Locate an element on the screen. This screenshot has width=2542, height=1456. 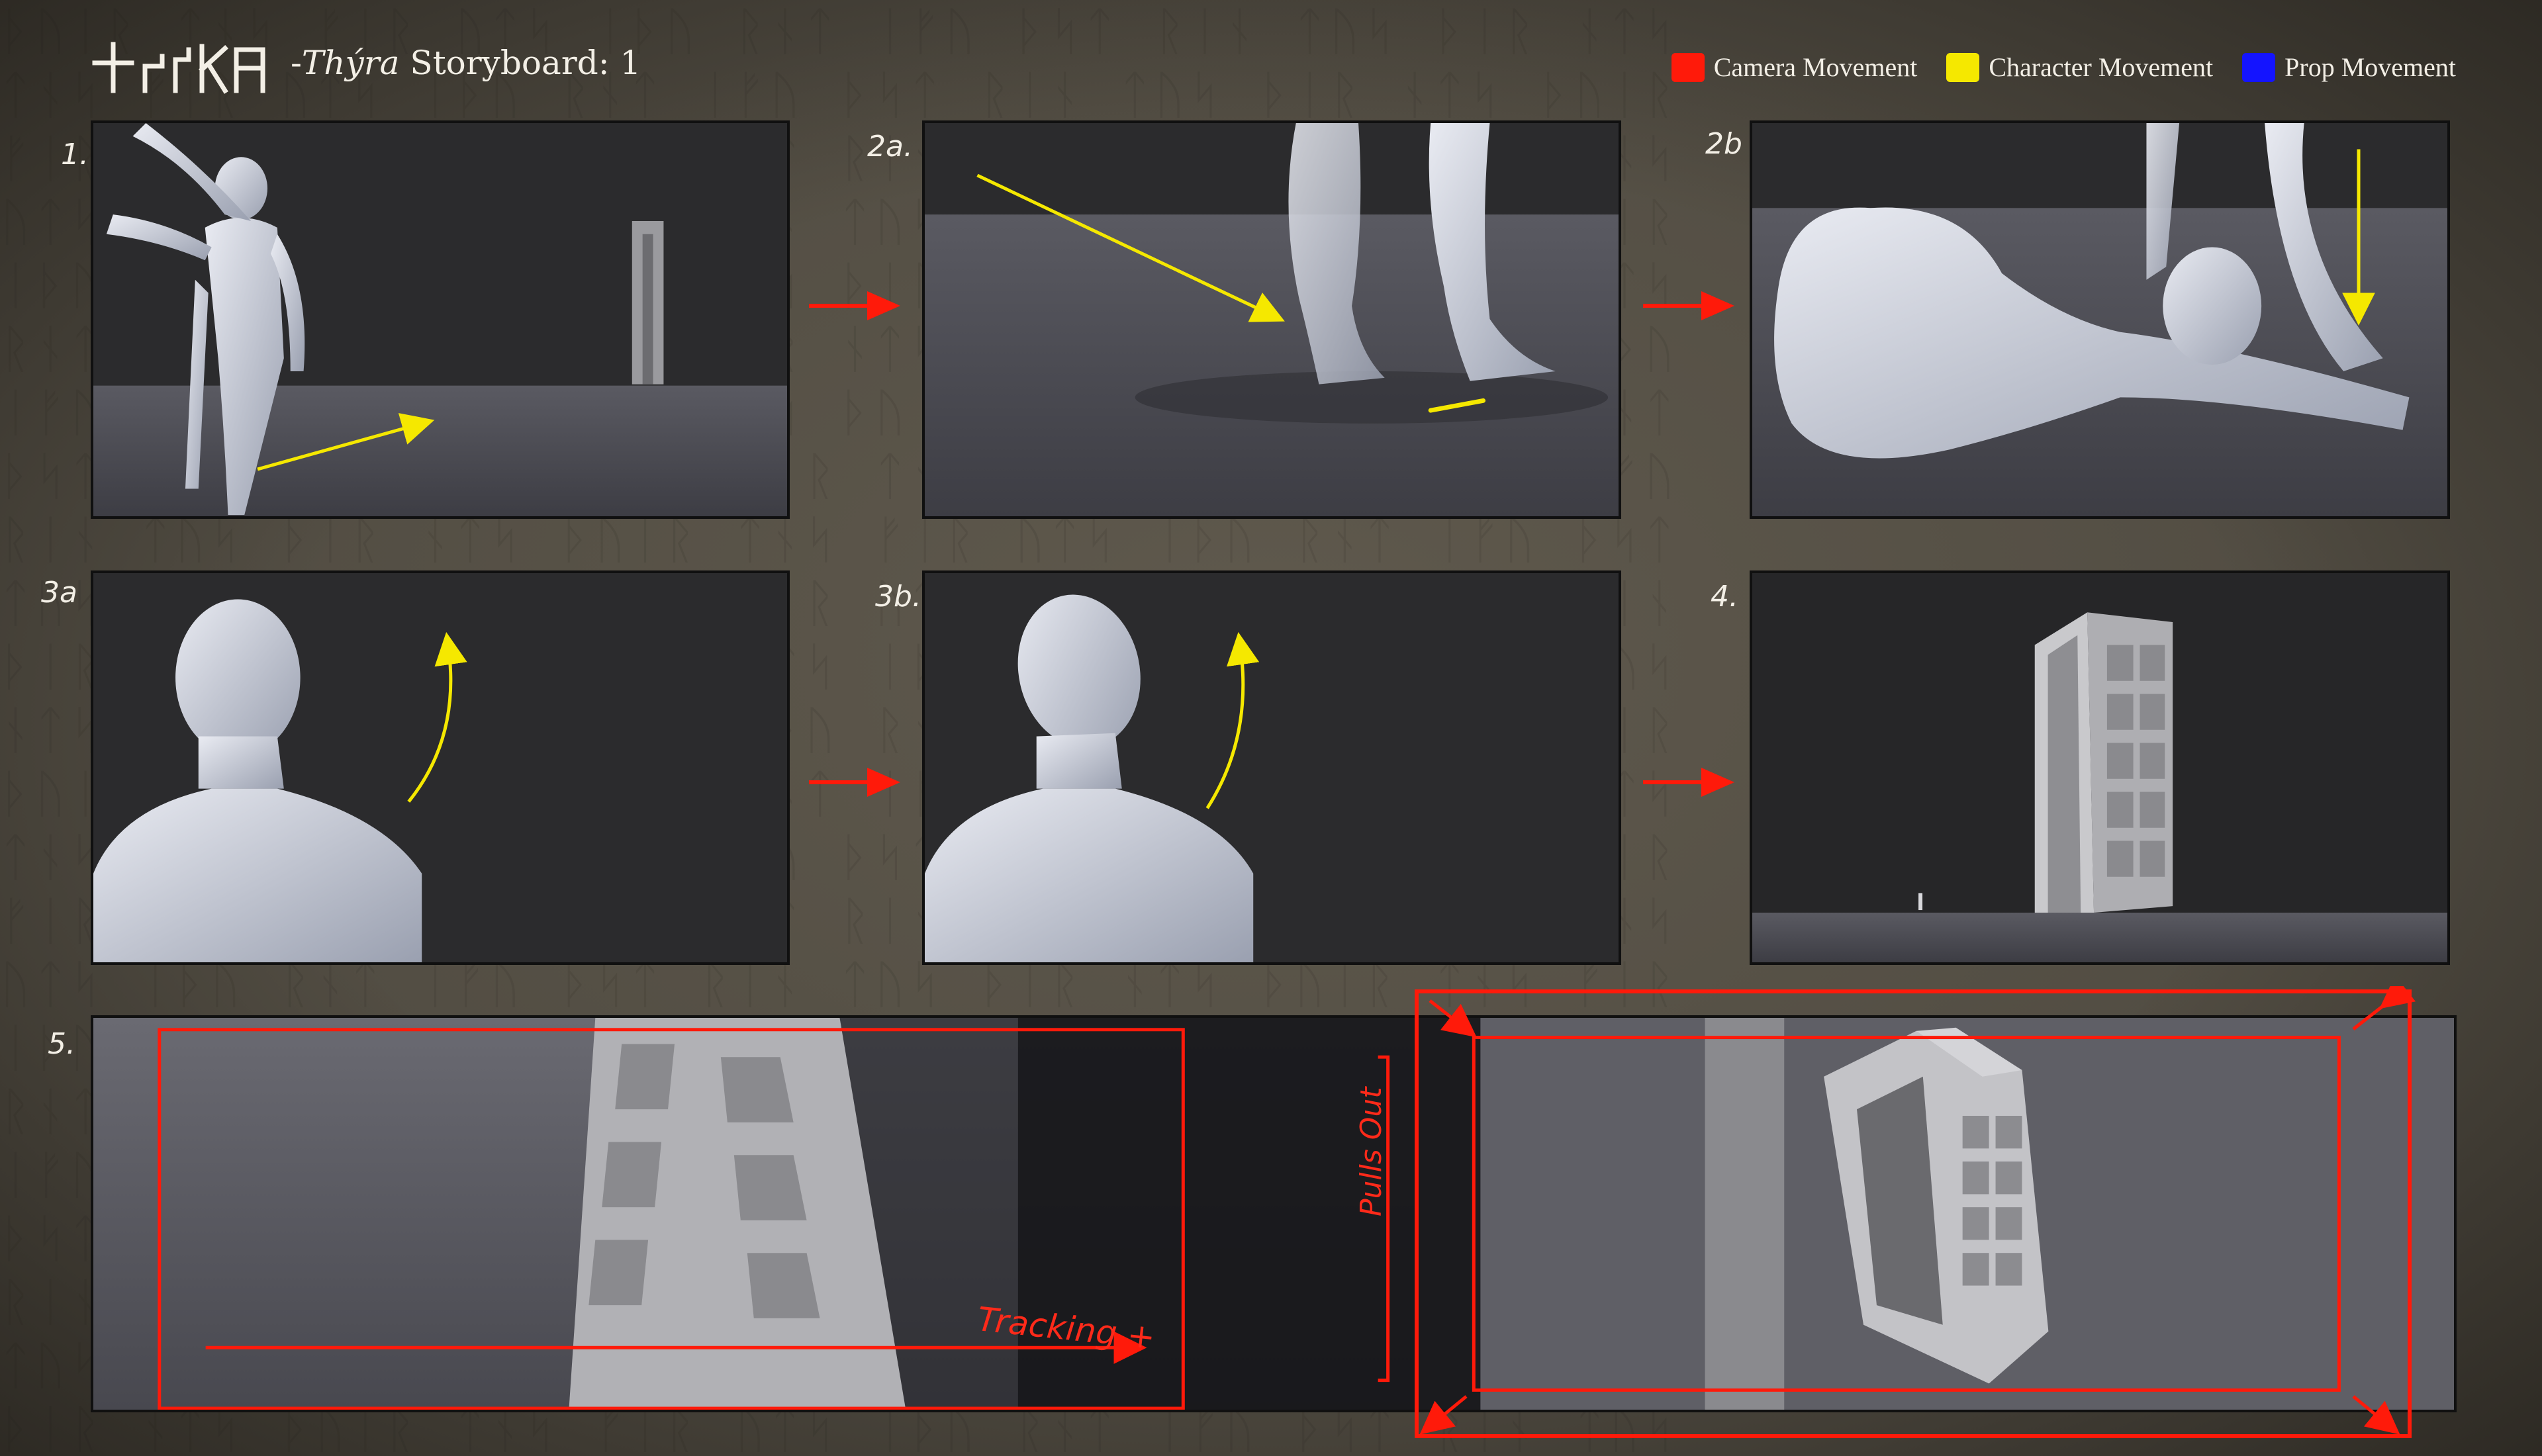
panel-1-scene is located at coordinates (440, 319).